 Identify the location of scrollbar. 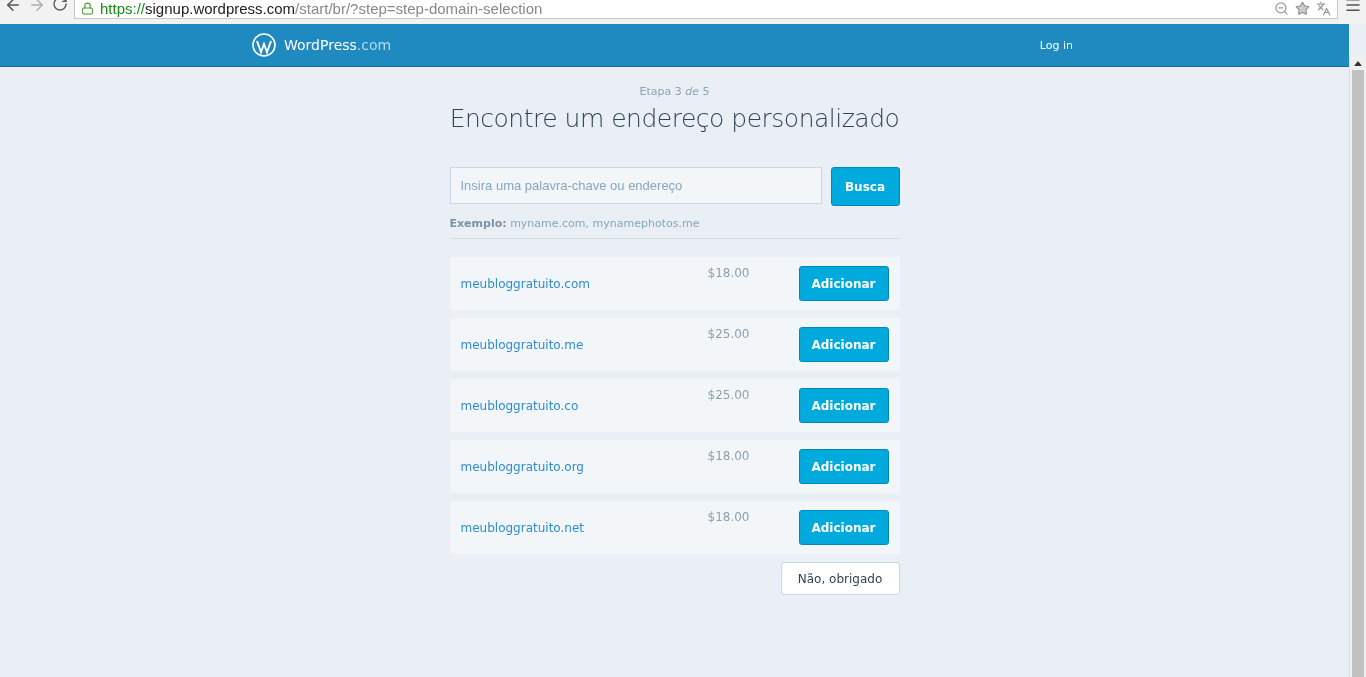
(1357, 367).